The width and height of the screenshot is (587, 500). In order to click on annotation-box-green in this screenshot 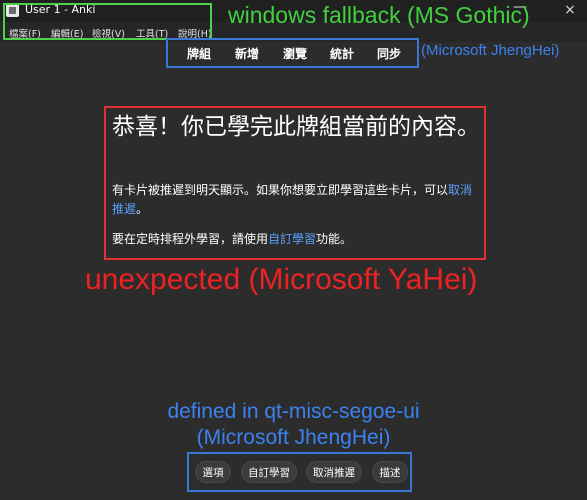, I will do `click(107, 21)`.